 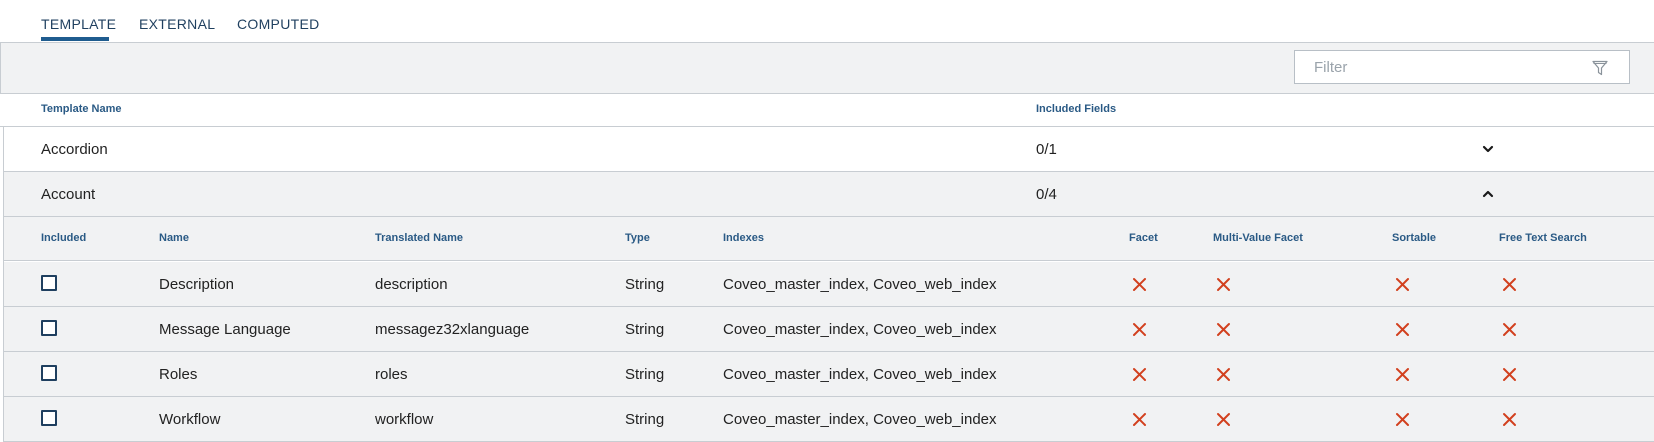 What do you see at coordinates (404, 419) in the screenshot?
I see `field-translated-name: workflow` at bounding box center [404, 419].